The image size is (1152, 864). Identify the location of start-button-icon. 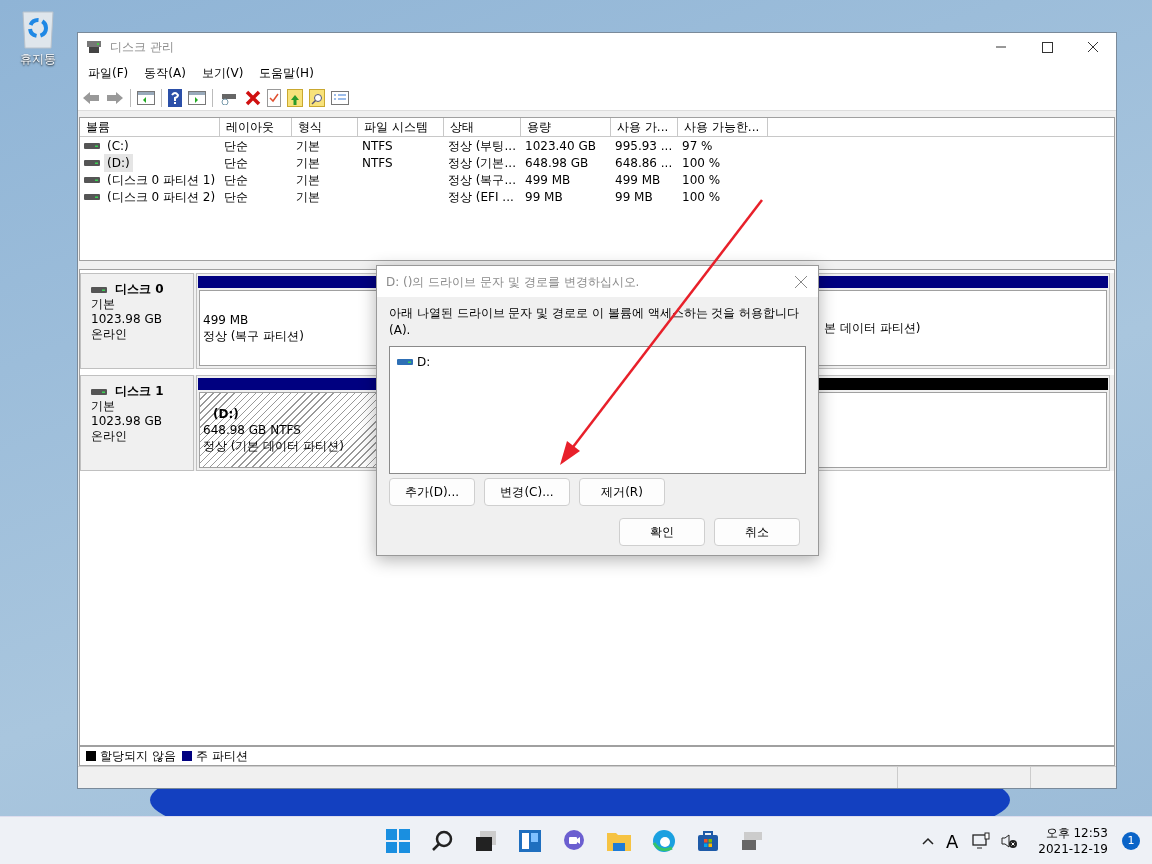
(398, 841).